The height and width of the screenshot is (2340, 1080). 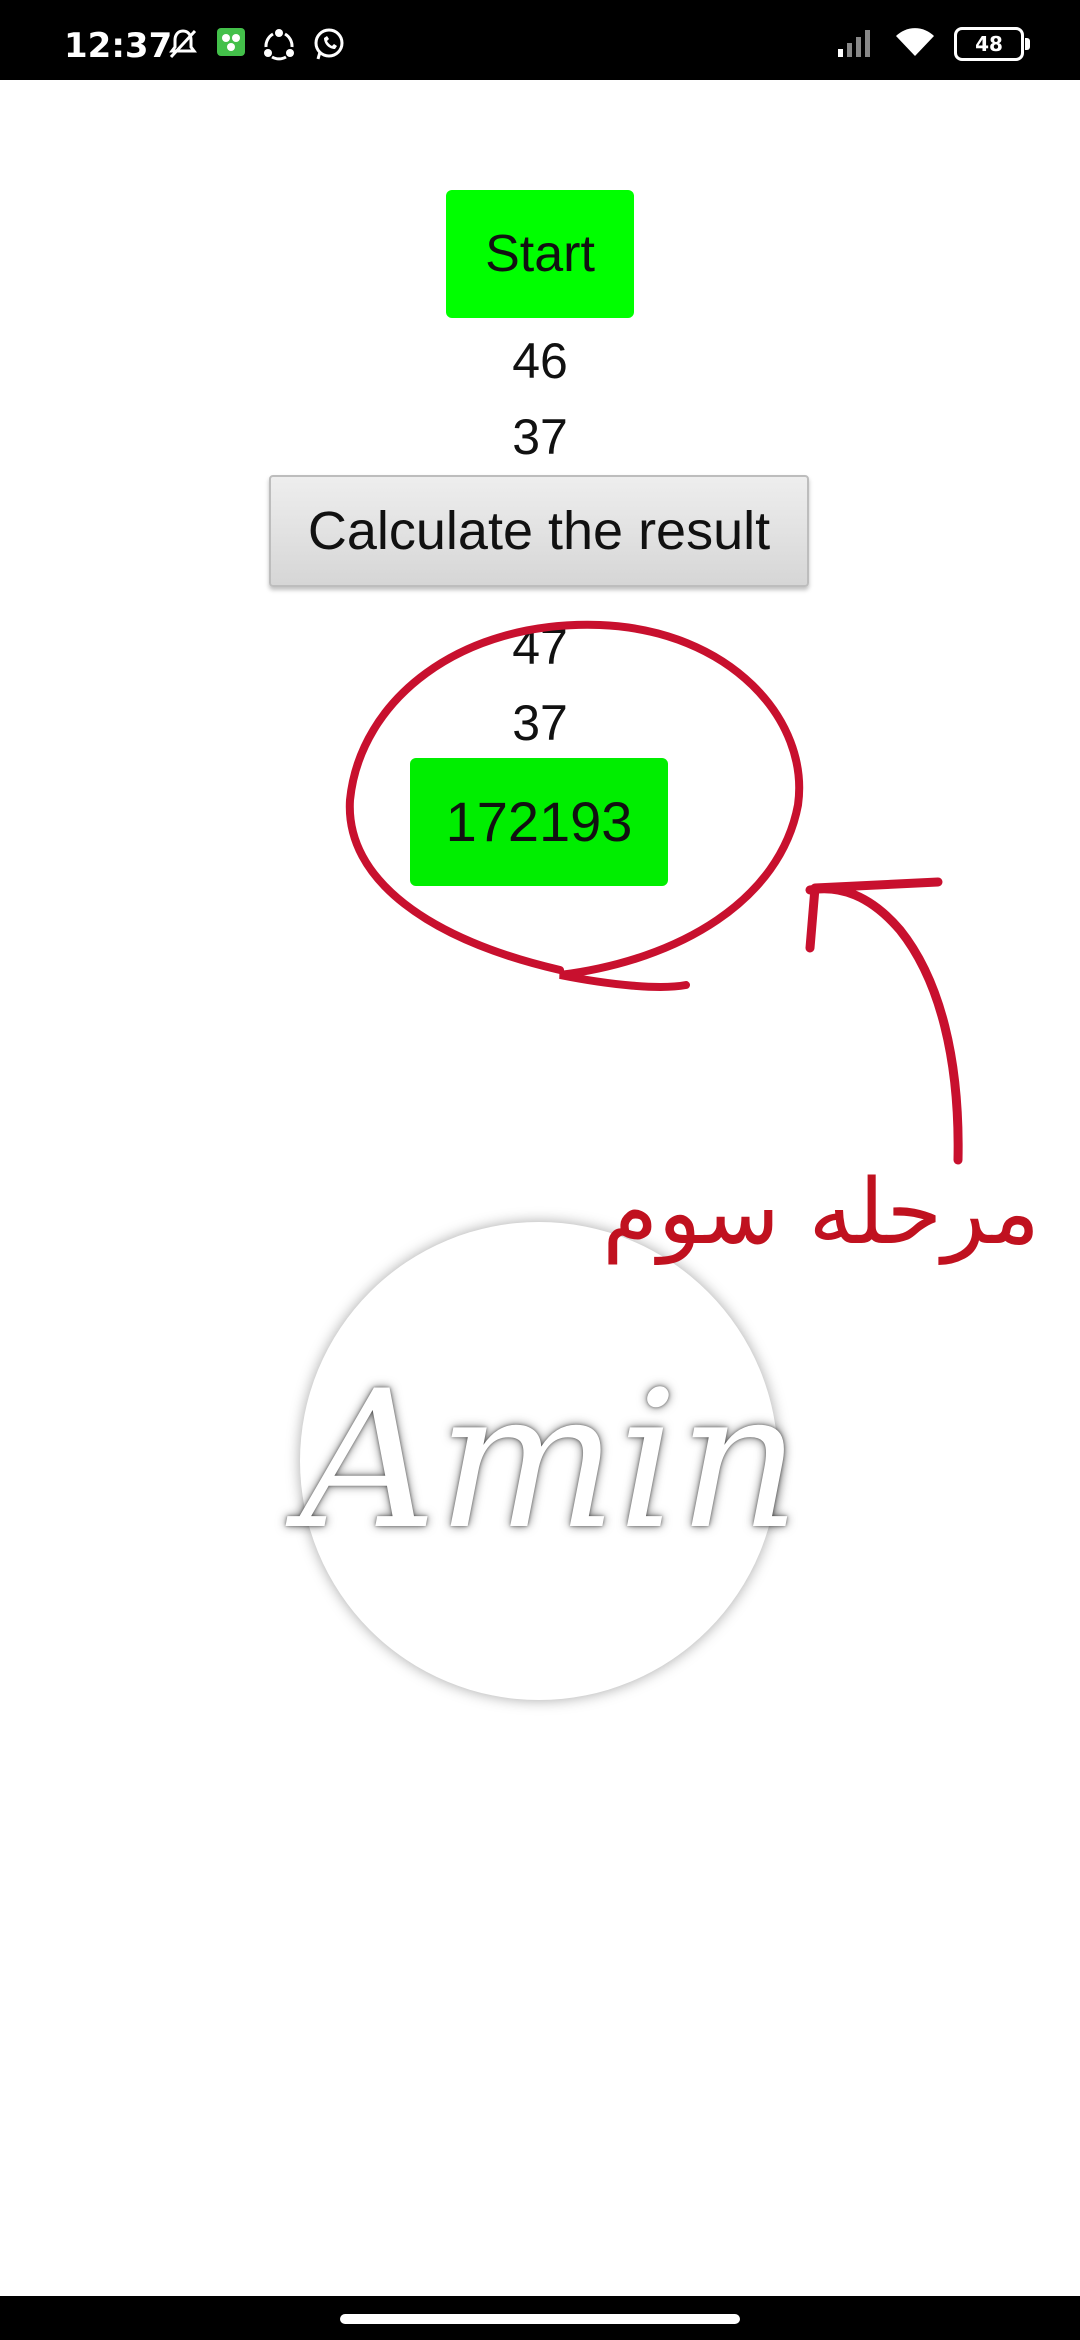 I want to click on number-a: 46, so click(x=540, y=361).